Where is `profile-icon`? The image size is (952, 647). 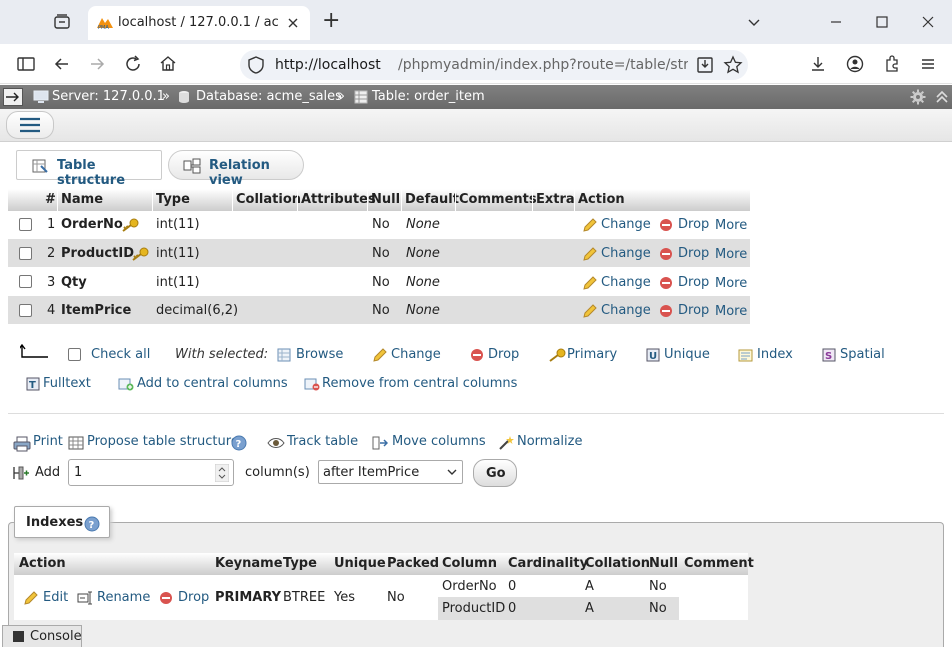
profile-icon is located at coordinates (855, 64).